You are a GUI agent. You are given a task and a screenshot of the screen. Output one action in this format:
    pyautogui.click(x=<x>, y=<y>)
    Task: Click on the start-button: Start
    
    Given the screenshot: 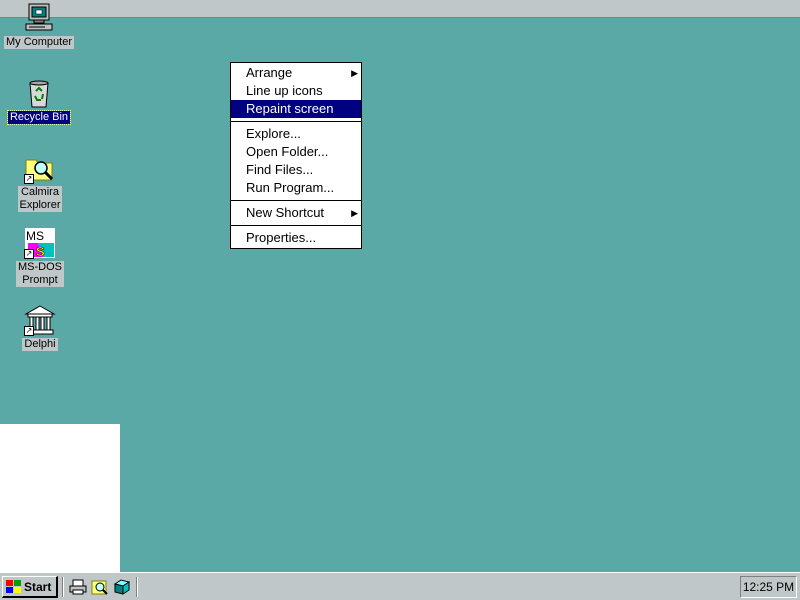 What is the action you would take?
    pyautogui.click(x=30, y=587)
    